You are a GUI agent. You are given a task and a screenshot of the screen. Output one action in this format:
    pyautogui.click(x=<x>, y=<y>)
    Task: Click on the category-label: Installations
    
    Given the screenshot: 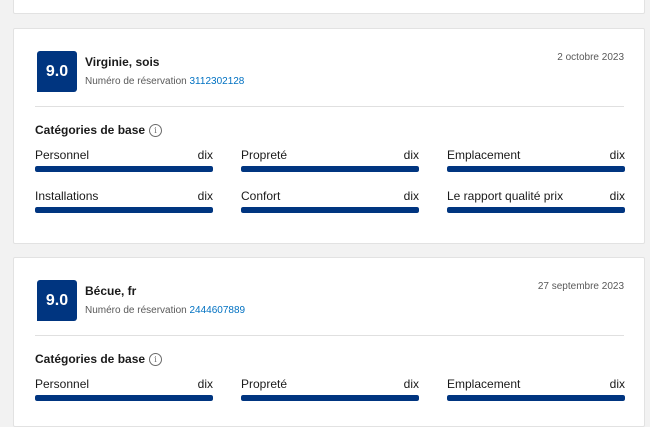 What is the action you would take?
    pyautogui.click(x=67, y=196)
    